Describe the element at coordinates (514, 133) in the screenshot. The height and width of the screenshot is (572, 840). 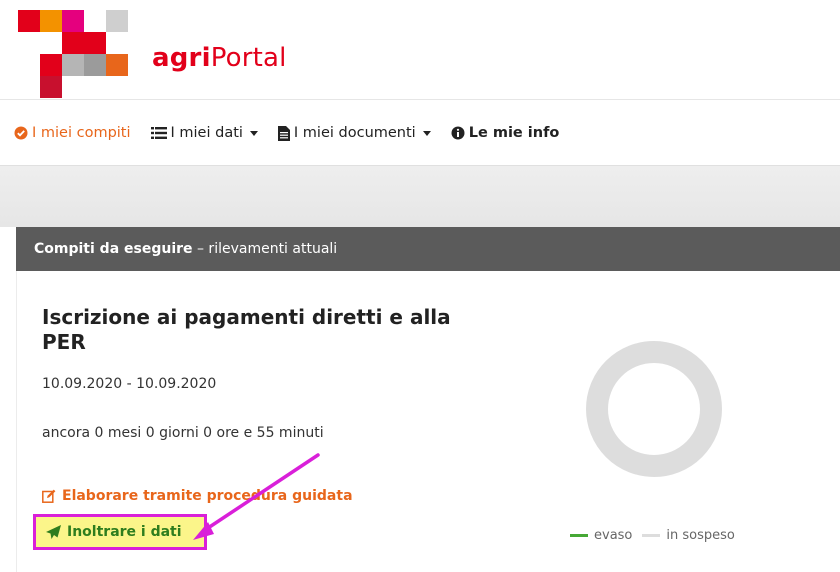
I see `nav-item-label: Le mie info` at that location.